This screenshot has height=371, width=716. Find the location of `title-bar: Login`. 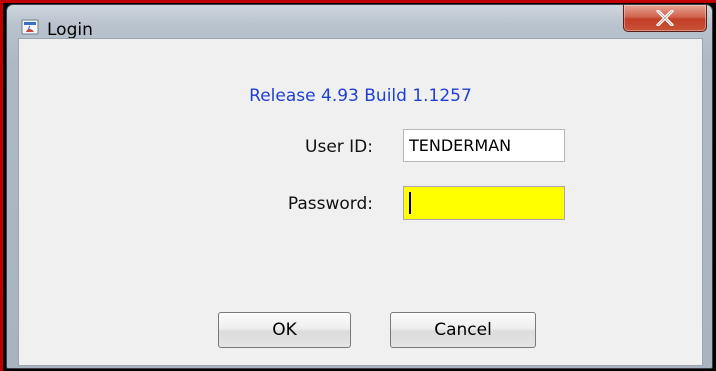

title-bar: Login is located at coordinates (359, 22).